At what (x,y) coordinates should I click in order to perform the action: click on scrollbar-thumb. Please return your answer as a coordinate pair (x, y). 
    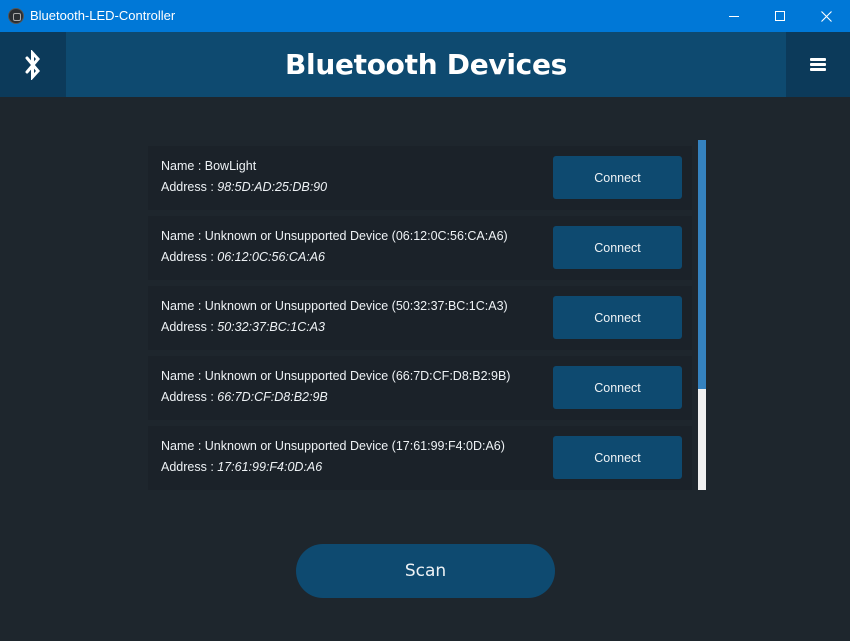
    Looking at the image, I should click on (702, 264).